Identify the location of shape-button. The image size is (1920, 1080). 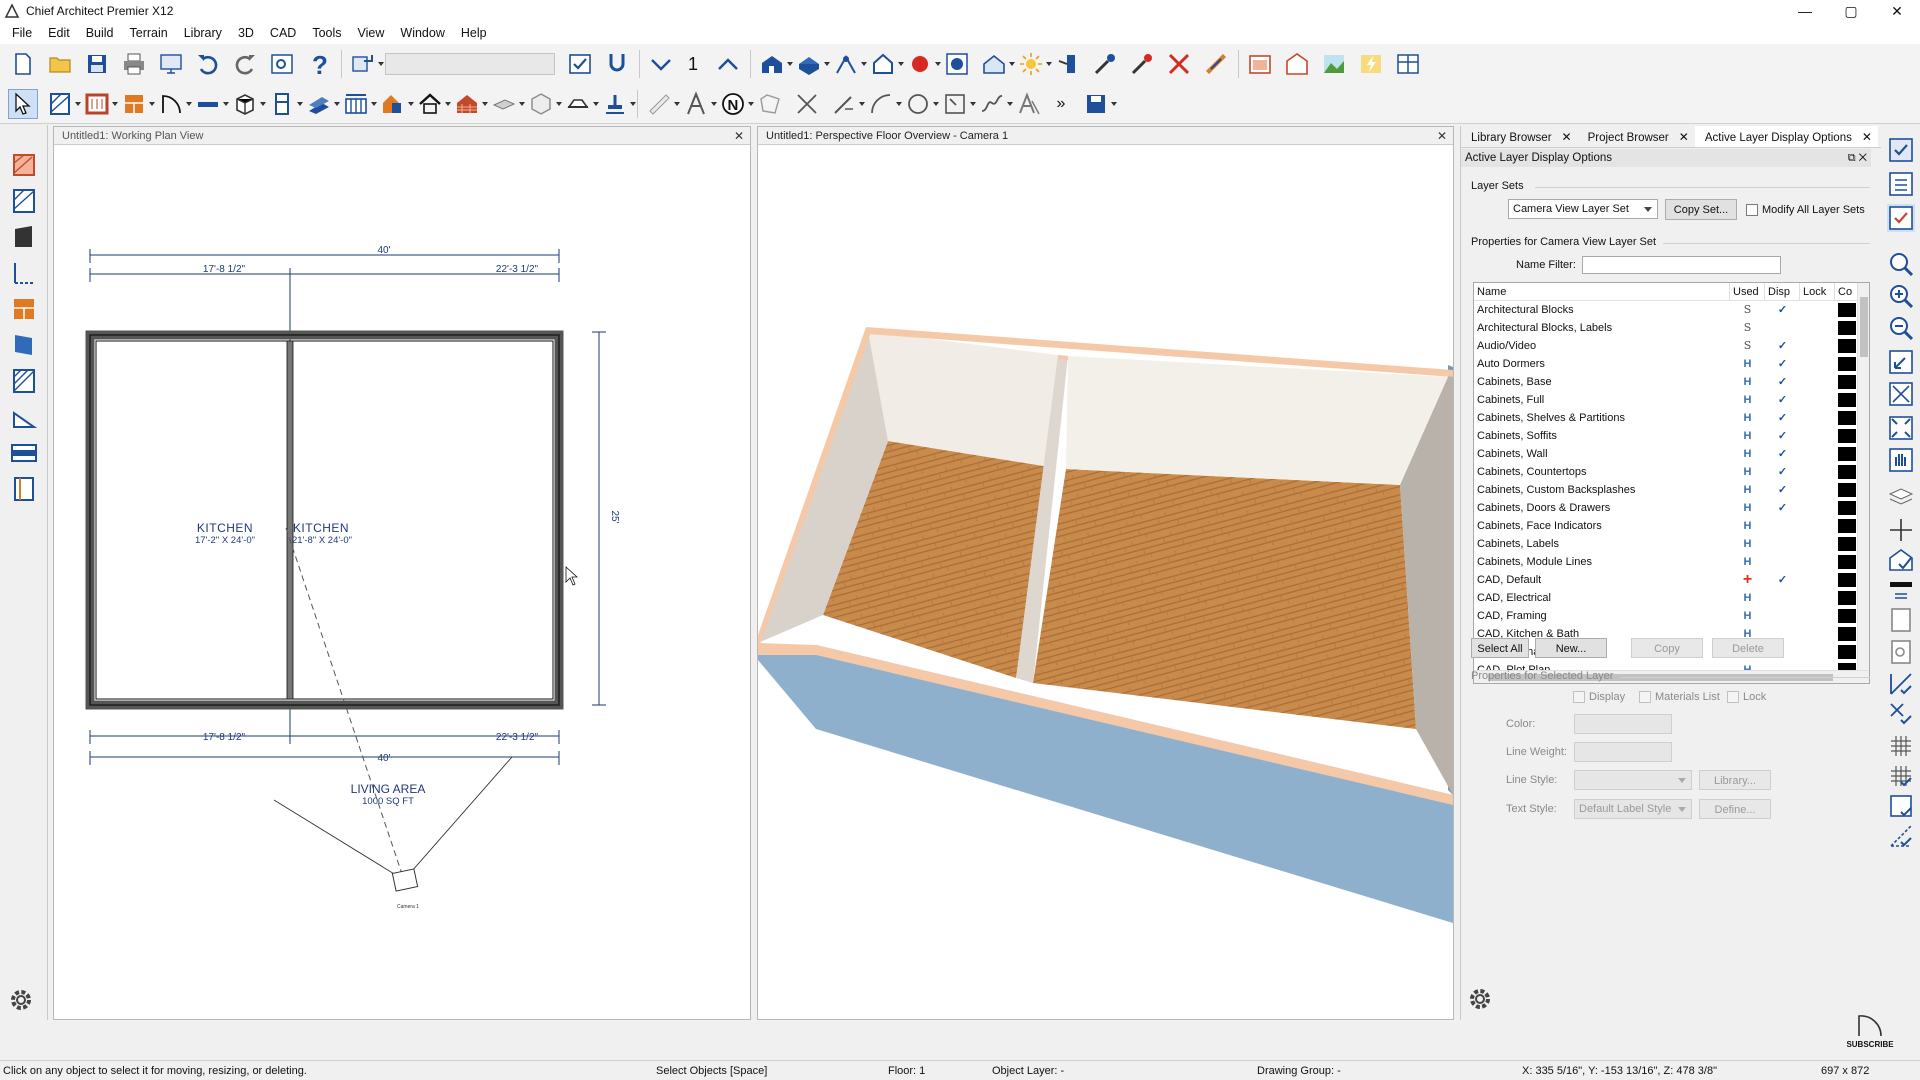
(544, 104).